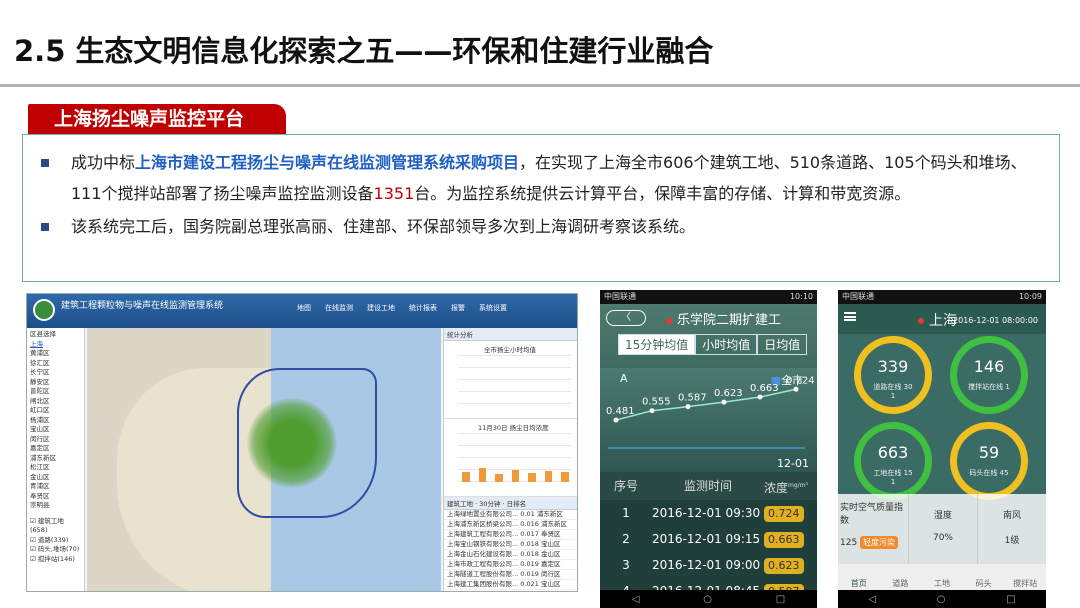 The height and width of the screenshot is (608, 1080). What do you see at coordinates (550, 544) in the screenshot?
I see `site-district: 宝山区` at bounding box center [550, 544].